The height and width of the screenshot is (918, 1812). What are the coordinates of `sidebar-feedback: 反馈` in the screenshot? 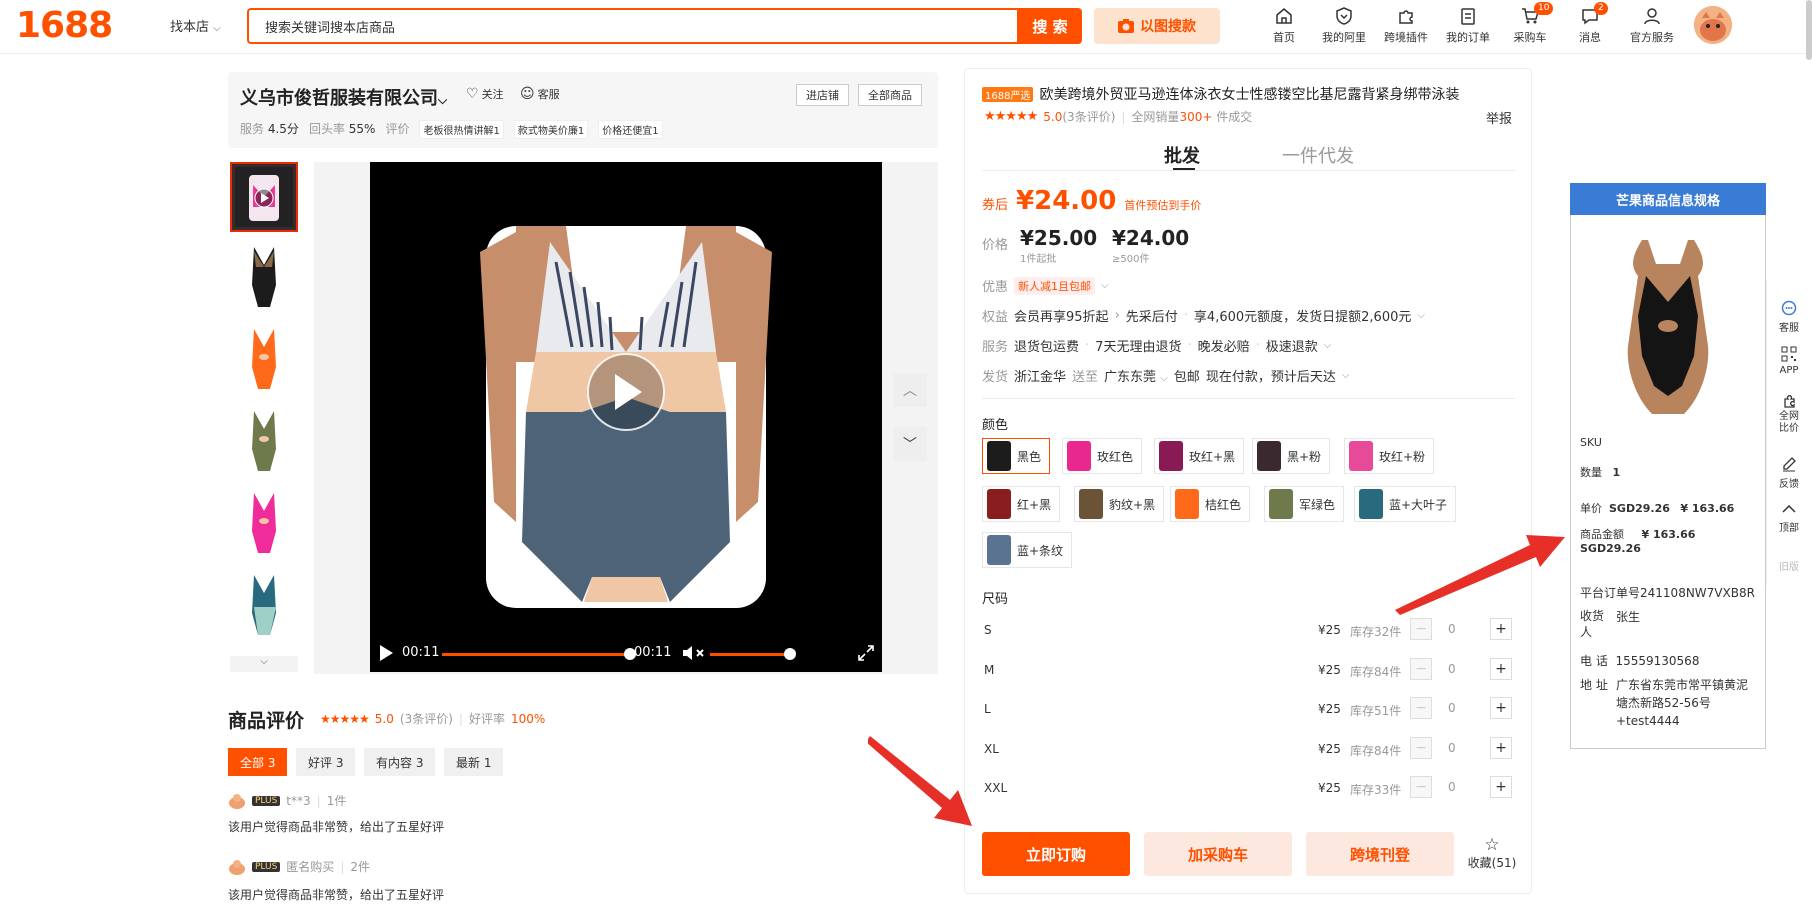 It's located at (1789, 473).